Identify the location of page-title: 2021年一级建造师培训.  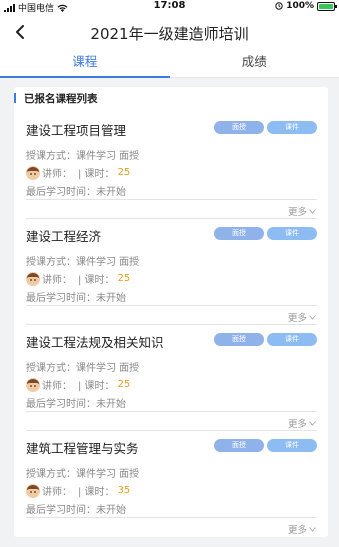
(169, 34).